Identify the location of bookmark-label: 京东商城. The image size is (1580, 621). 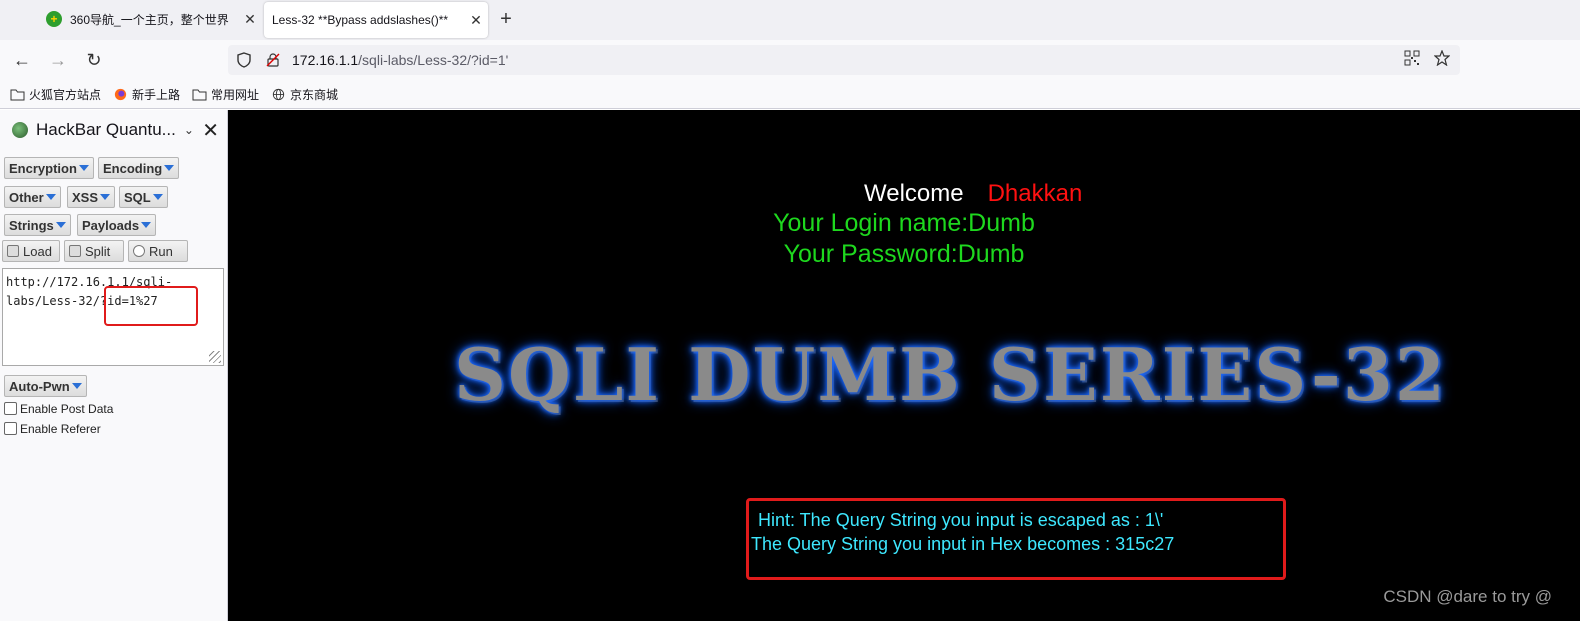
(314, 94).